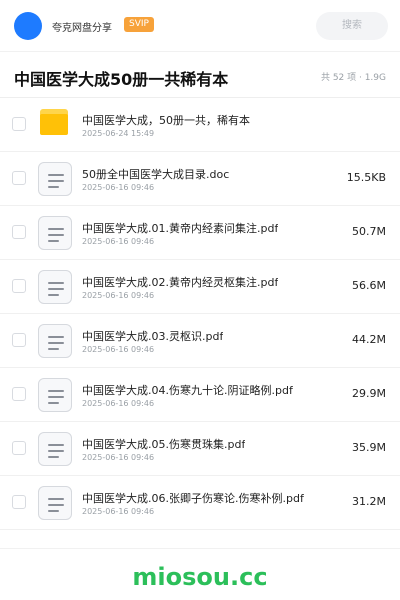 The image size is (400, 600). Describe the element at coordinates (164, 444) in the screenshot. I see `file-name: 中国医学大成.05.伤寒贯珠集.pdf` at that location.